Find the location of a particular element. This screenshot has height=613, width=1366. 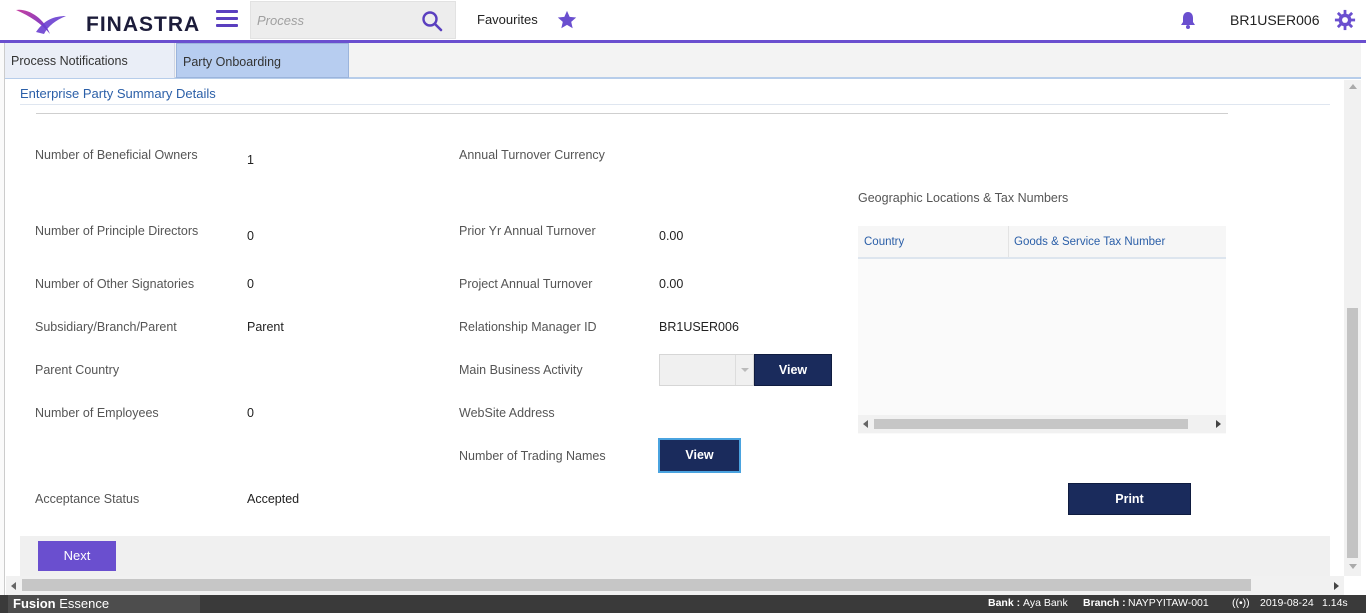

print-label: Print is located at coordinates (1129, 499).